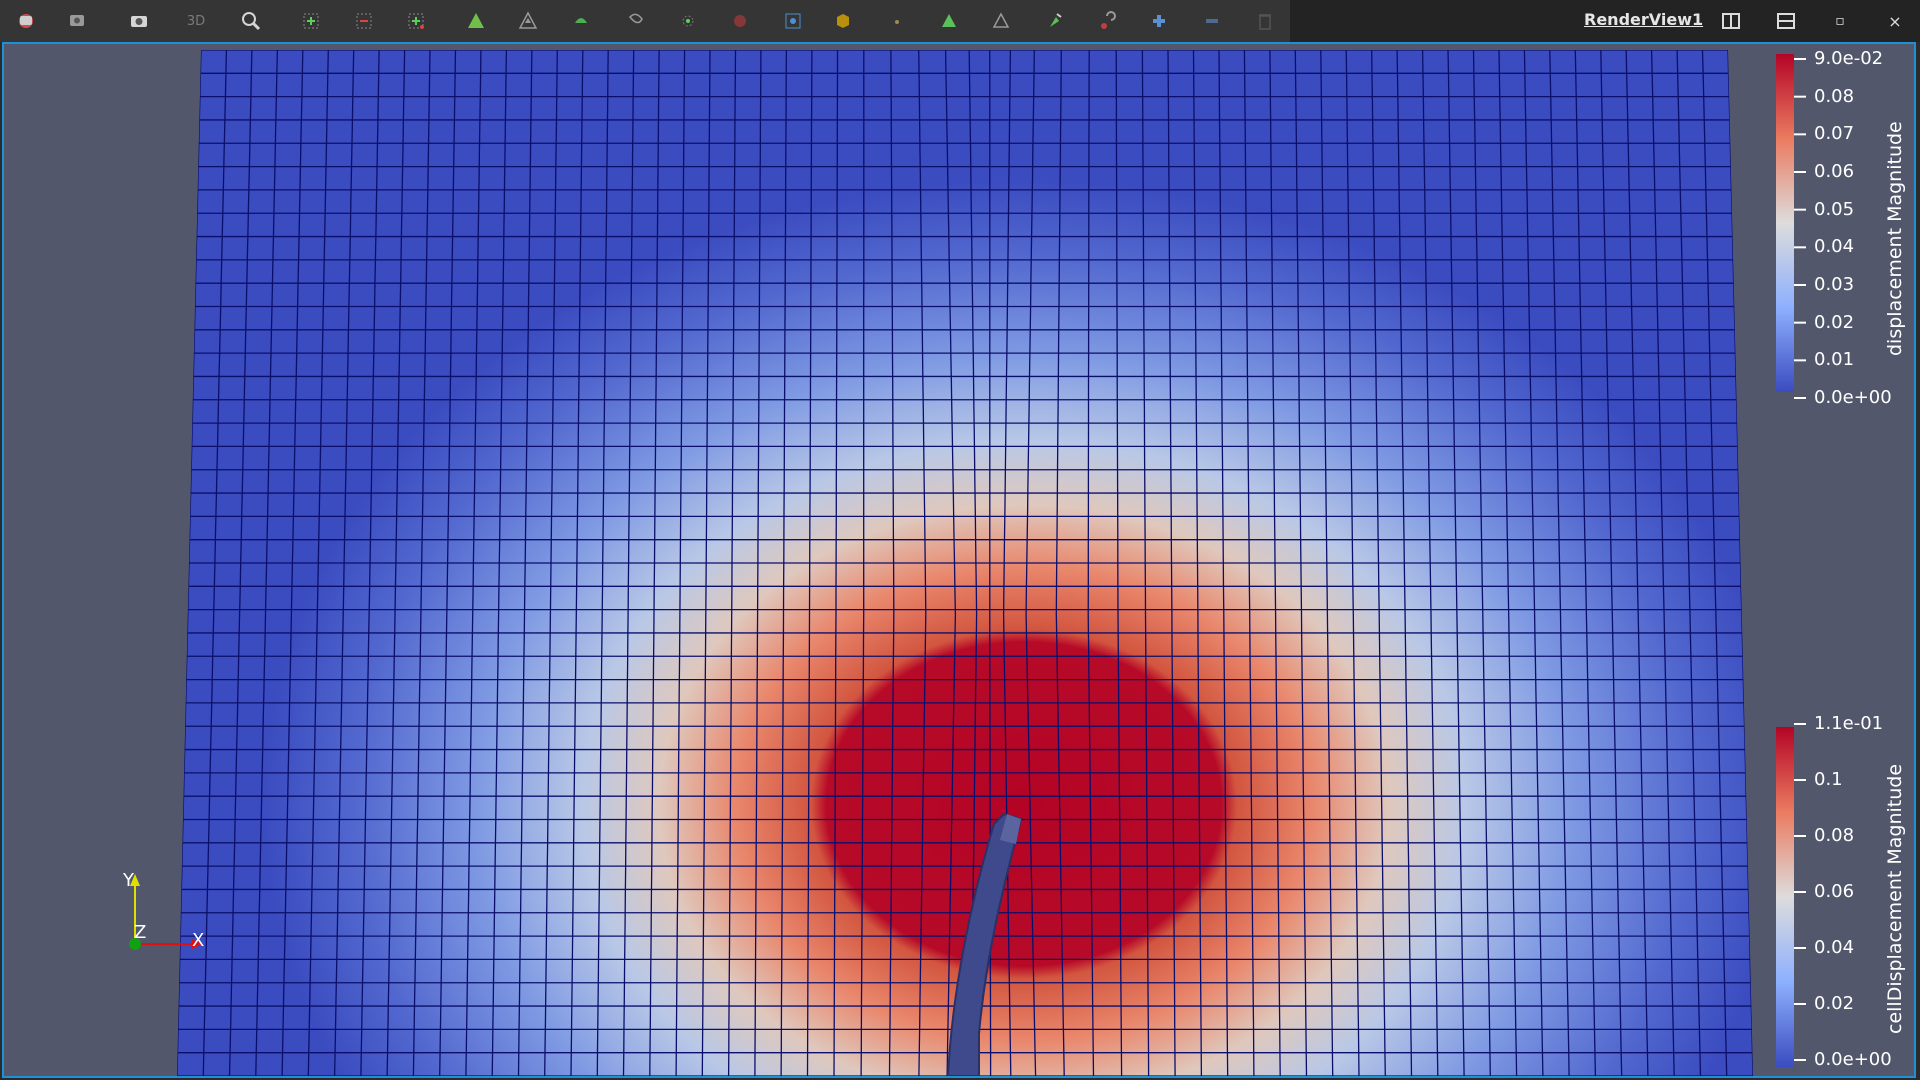 The height and width of the screenshot is (1080, 1920). Describe the element at coordinates (897, 21) in the screenshot. I see `interactive-select-blocks-icon` at that location.